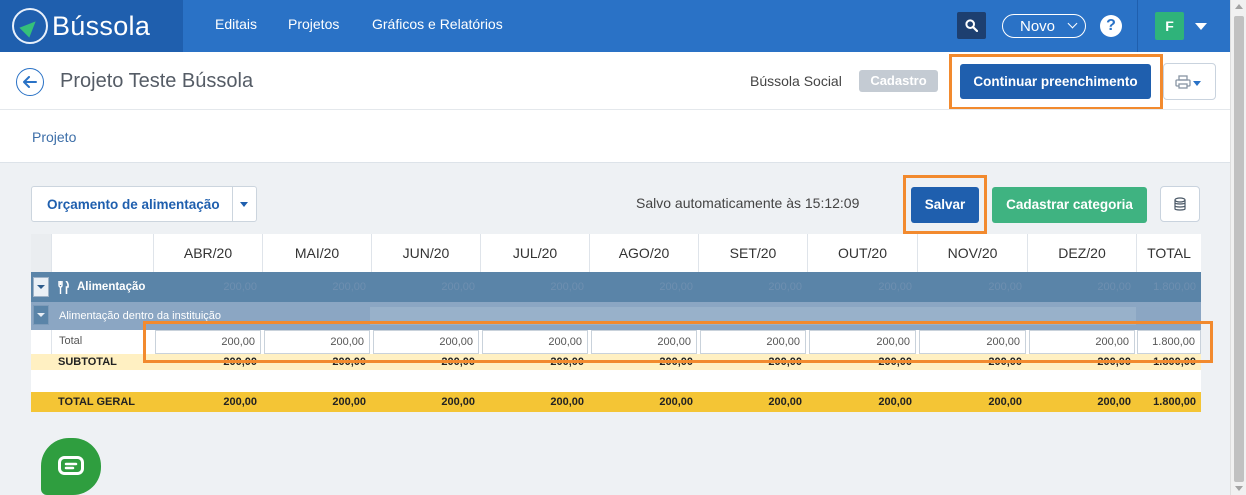 This screenshot has width=1246, height=495. Describe the element at coordinates (862, 253) in the screenshot. I see `month-header: OUT/20` at that location.